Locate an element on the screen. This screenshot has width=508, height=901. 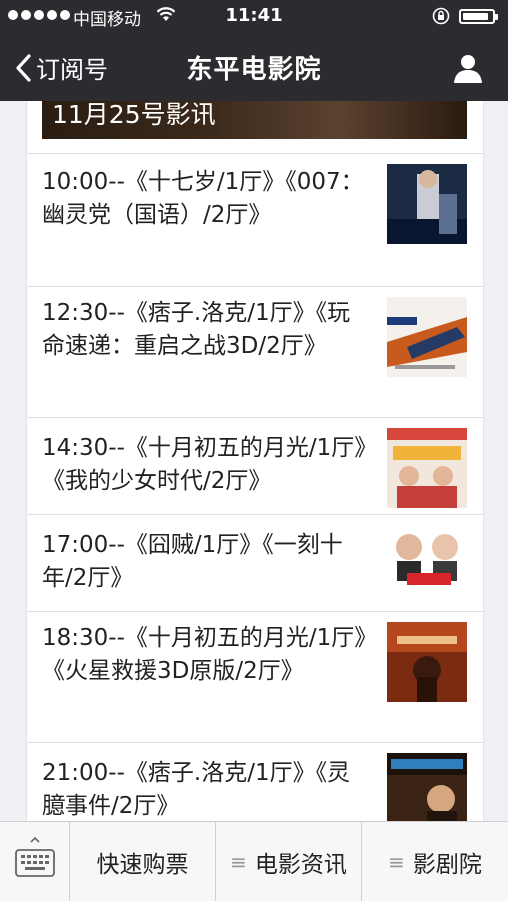
page-title: 东平电影院 is located at coordinates (254, 70).